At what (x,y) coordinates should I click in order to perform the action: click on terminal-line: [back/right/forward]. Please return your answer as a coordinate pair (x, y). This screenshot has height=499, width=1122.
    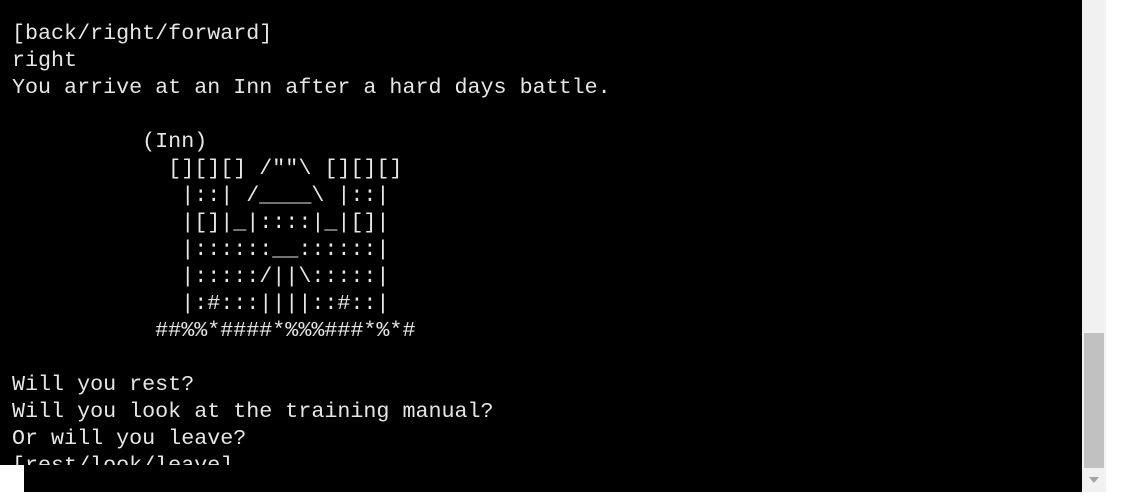
    Looking at the image, I should click on (142, 33).